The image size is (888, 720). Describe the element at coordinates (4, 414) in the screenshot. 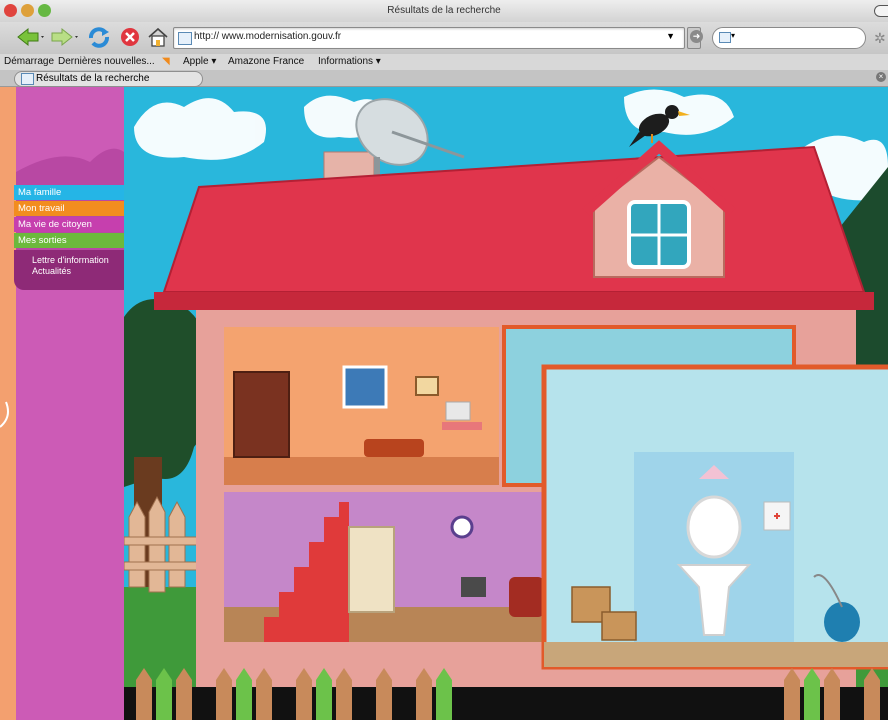

I see `sidebar-curl-decoration` at that location.